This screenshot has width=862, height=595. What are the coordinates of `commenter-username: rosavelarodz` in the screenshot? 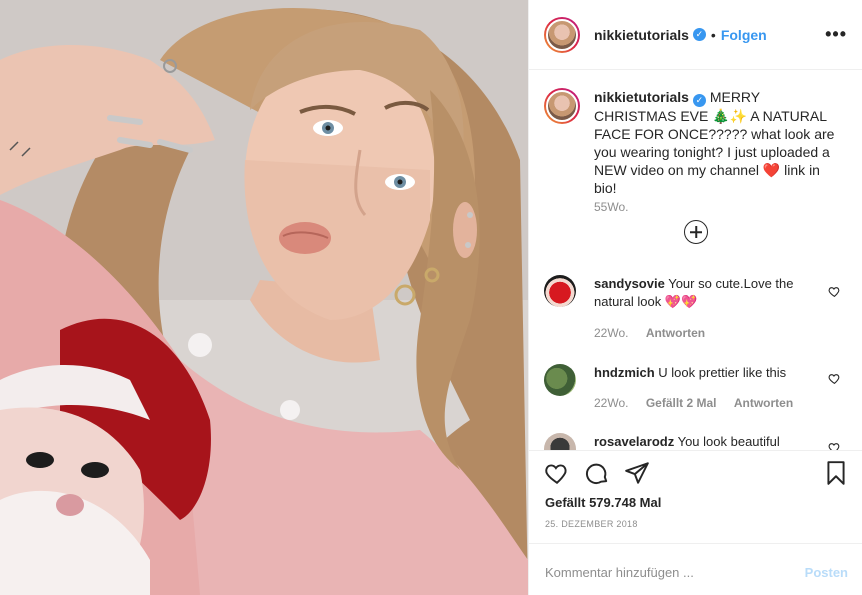 It's located at (634, 441).